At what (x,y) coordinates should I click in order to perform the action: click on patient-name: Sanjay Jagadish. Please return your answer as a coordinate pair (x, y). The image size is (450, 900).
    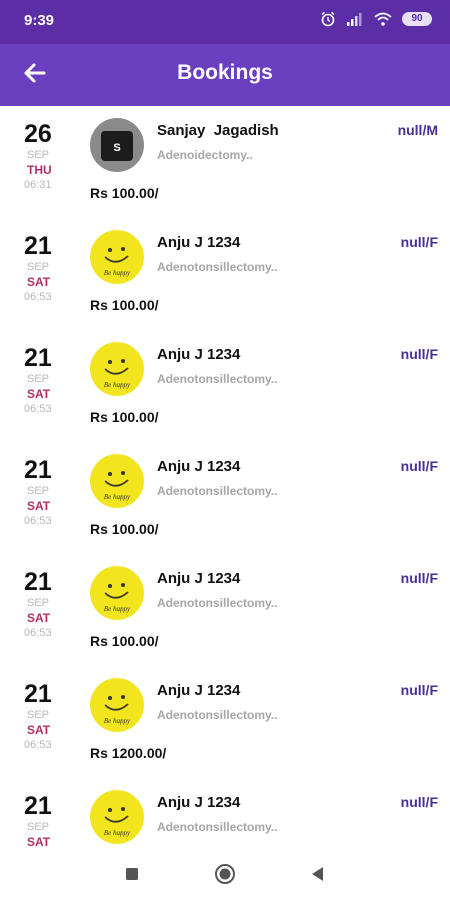
    Looking at the image, I should click on (218, 130).